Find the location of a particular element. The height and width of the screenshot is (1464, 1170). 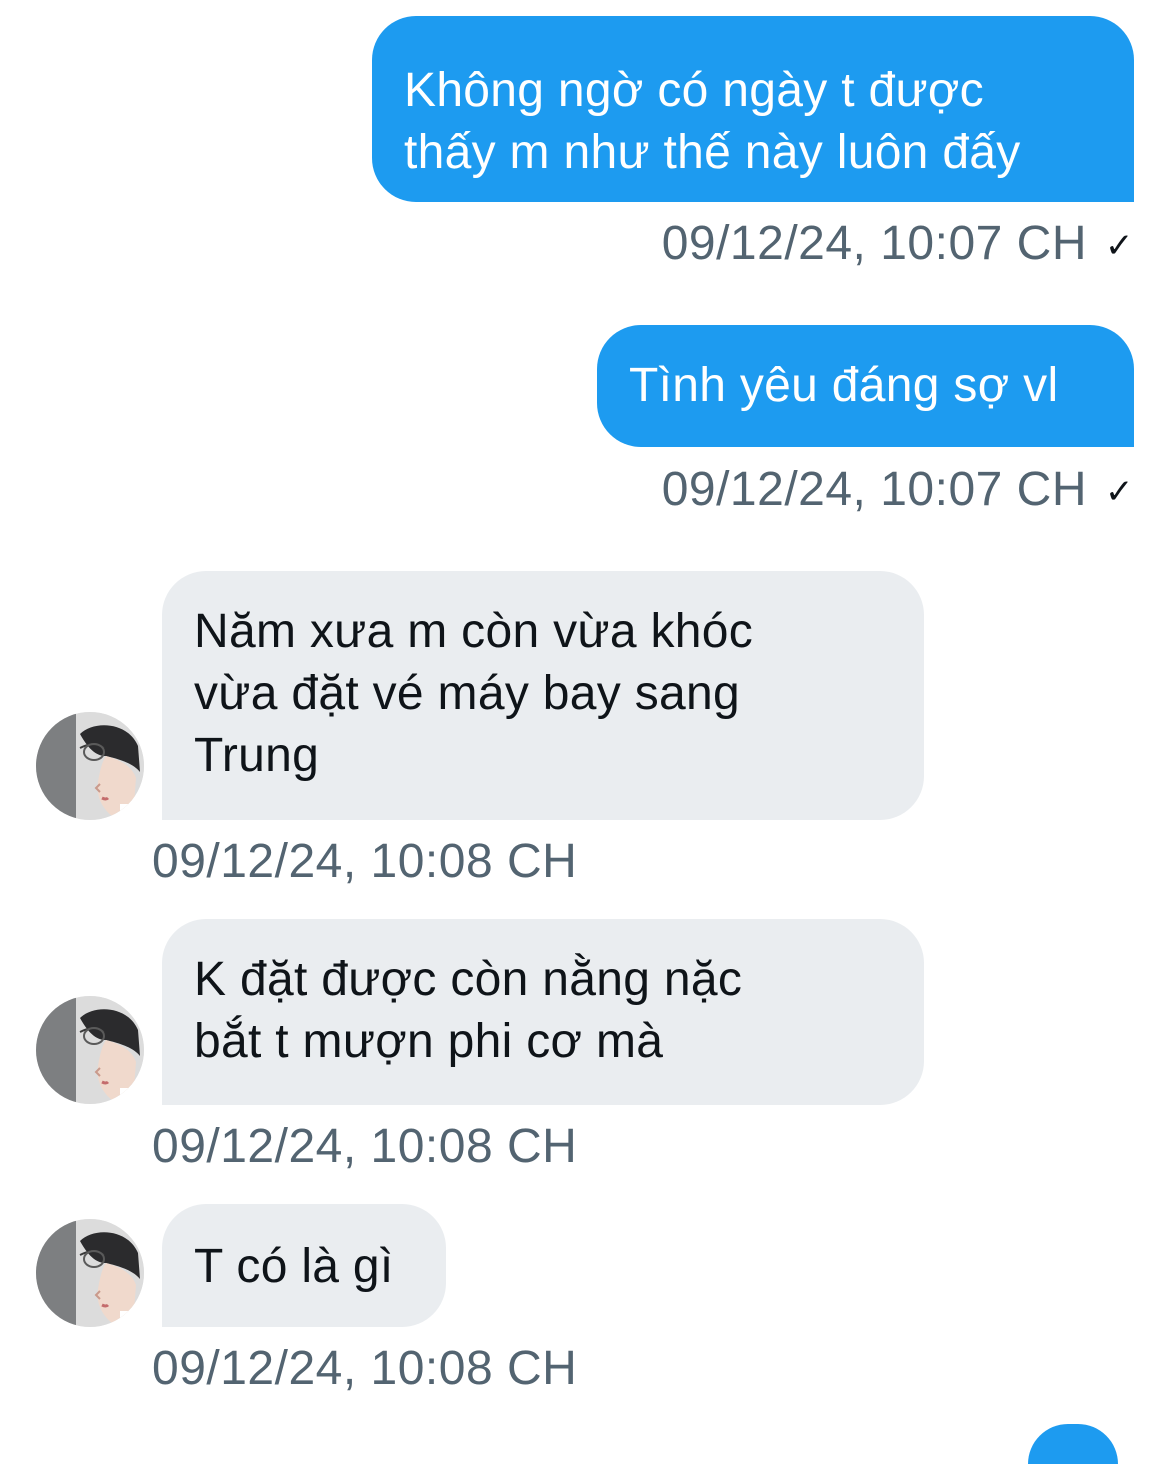

outgoing-message-bubble: Tình yêu đáng sợ vl is located at coordinates (865, 386).